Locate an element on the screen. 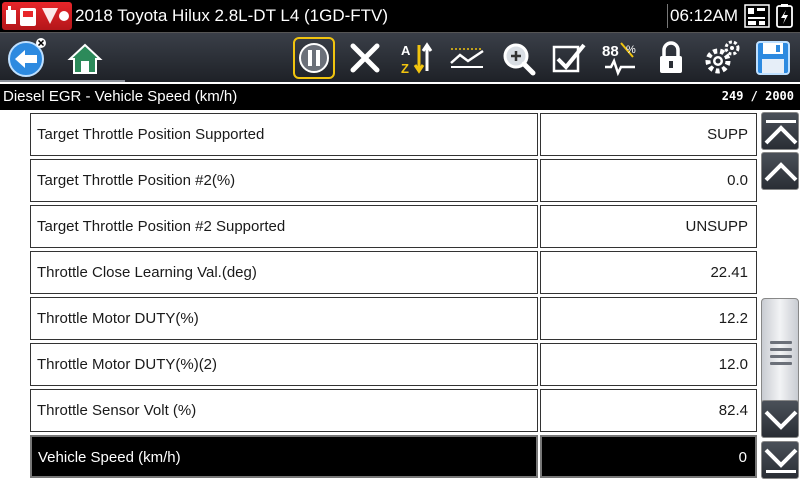 This screenshot has height=480, width=800. scroll-down-button is located at coordinates (780, 419).